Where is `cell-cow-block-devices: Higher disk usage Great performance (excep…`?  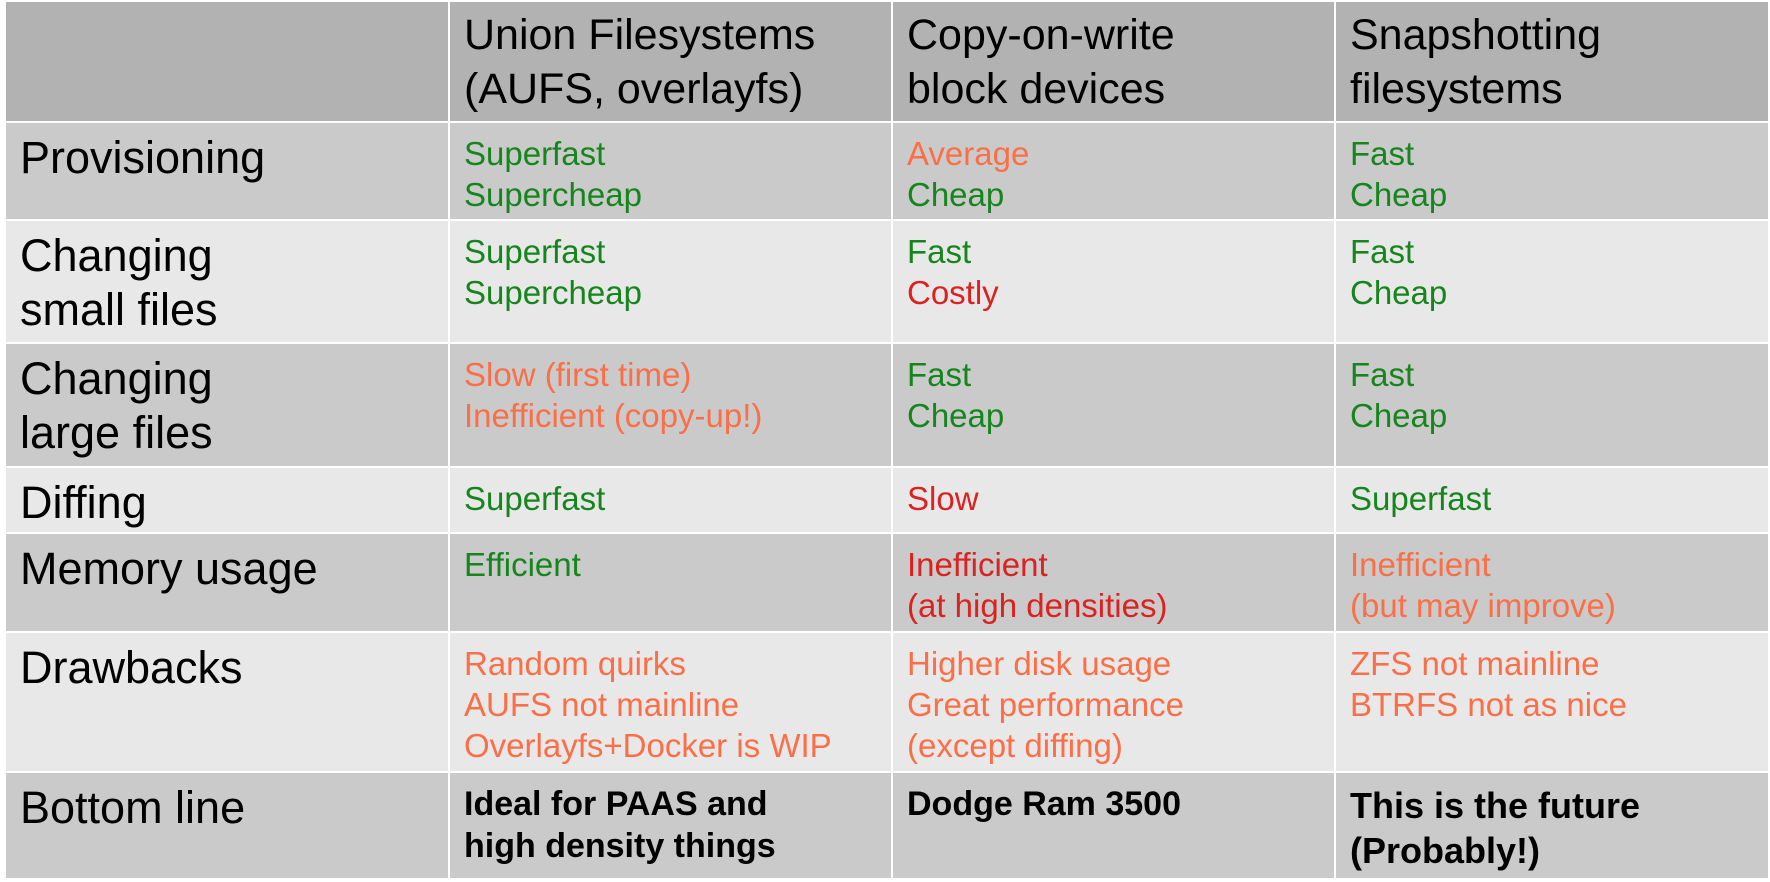
cell-cow-block-devices: Higher disk usage Great performance (excep… is located at coordinates (1113, 702).